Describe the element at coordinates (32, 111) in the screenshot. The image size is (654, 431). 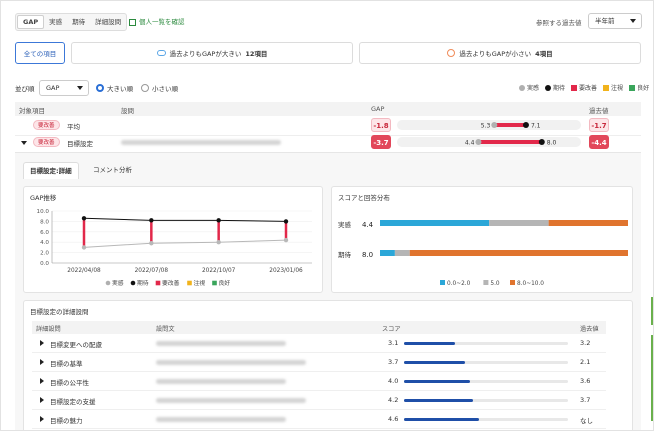
I see `col-item: 対象項目` at that location.